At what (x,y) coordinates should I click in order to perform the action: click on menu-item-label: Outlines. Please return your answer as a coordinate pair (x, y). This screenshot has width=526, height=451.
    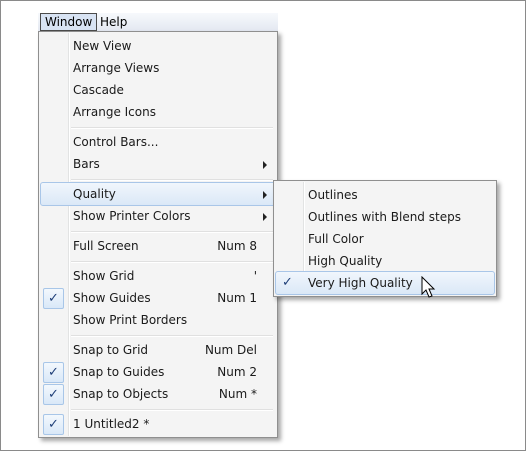
    Looking at the image, I should click on (333, 195).